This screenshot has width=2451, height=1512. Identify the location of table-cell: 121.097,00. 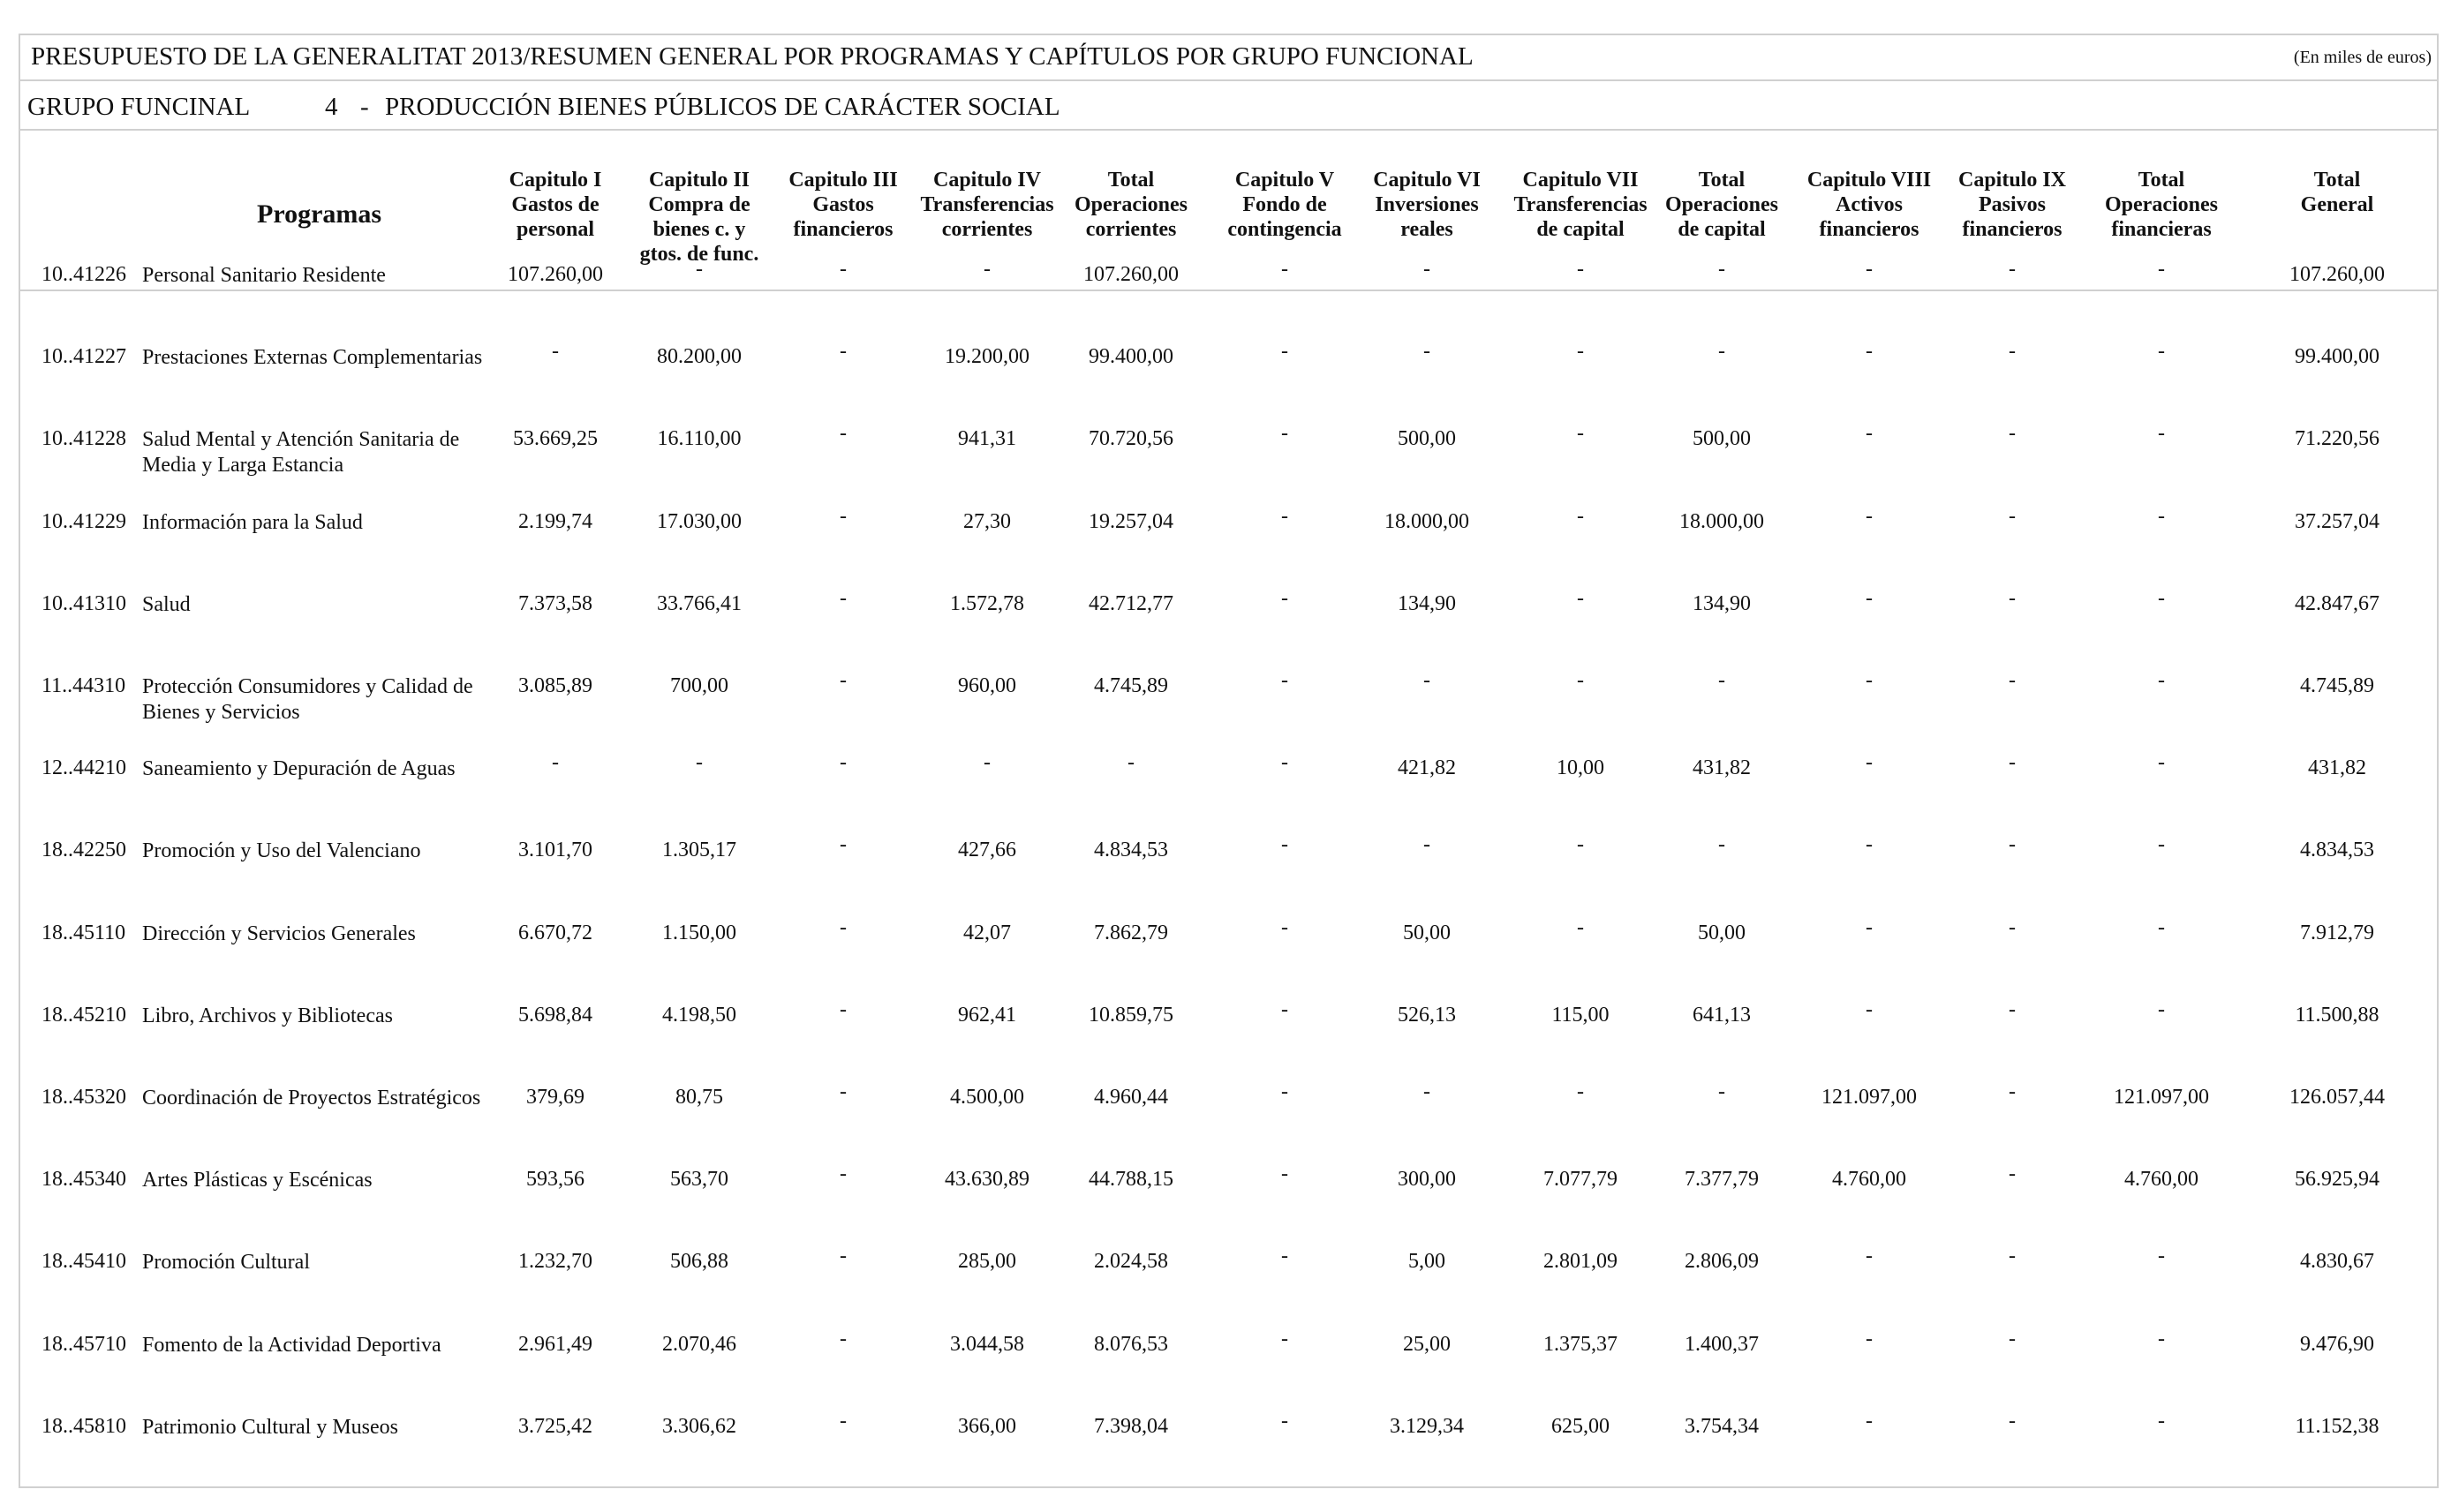
(2161, 1097).